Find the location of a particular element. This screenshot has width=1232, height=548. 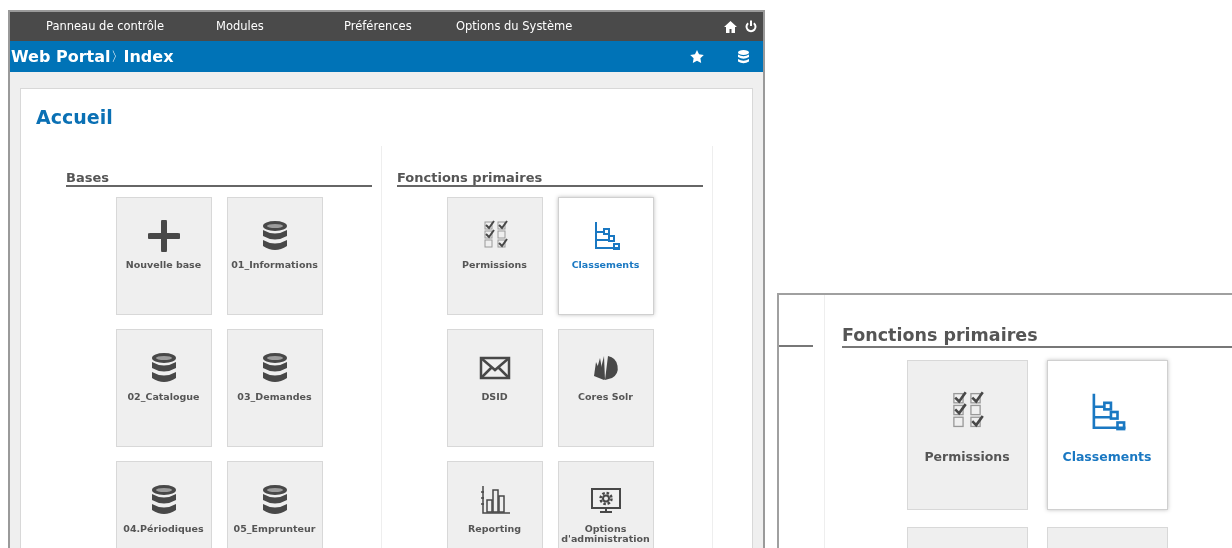

home-icon is located at coordinates (730, 26).